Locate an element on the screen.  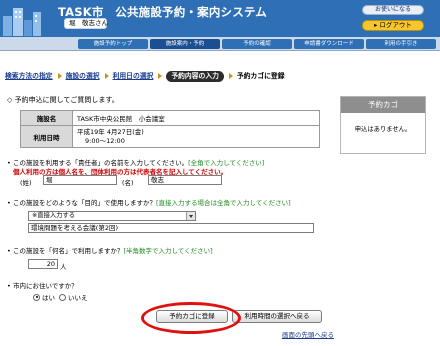
residence-no-label: いいえ is located at coordinates (78, 297).